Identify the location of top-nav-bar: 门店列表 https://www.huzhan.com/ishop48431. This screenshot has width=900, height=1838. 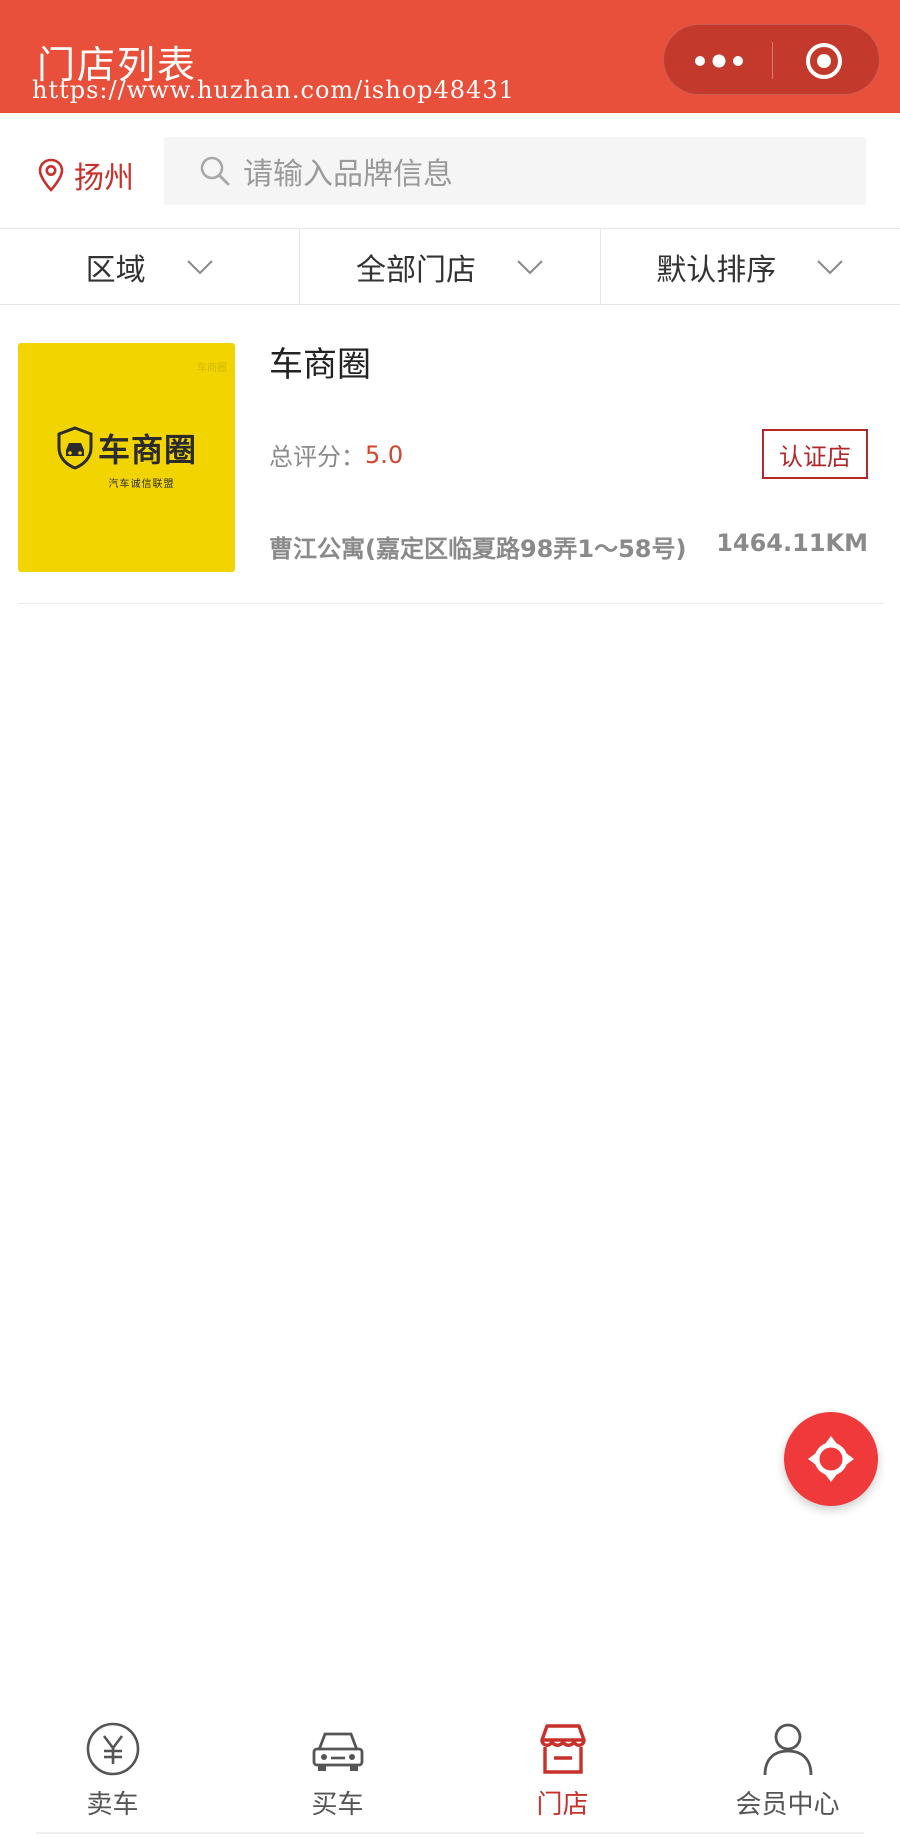
(450, 56).